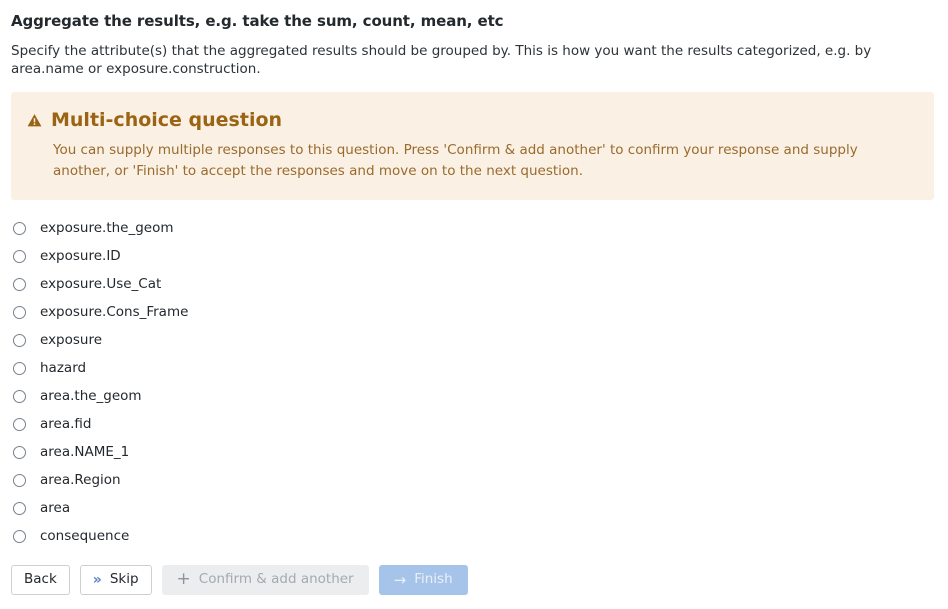 This screenshot has width=948, height=609. What do you see at coordinates (474, 396) in the screenshot?
I see `choice-option-area-the-geom: area.the_geom` at bounding box center [474, 396].